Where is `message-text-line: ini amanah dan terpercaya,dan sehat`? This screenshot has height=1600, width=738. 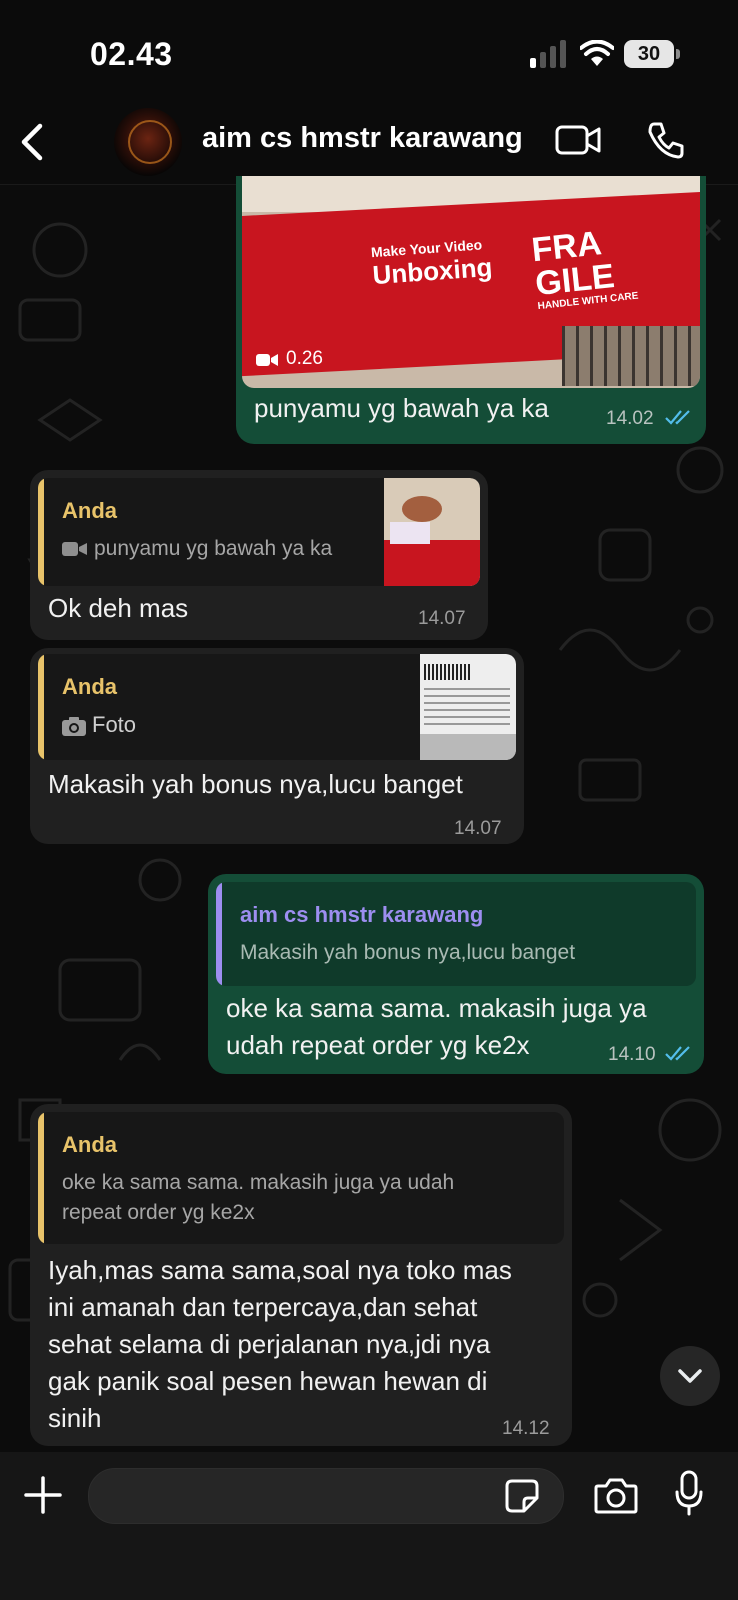
message-text-line: ini amanah dan terpercaya,dan sehat is located at coordinates (263, 1307).